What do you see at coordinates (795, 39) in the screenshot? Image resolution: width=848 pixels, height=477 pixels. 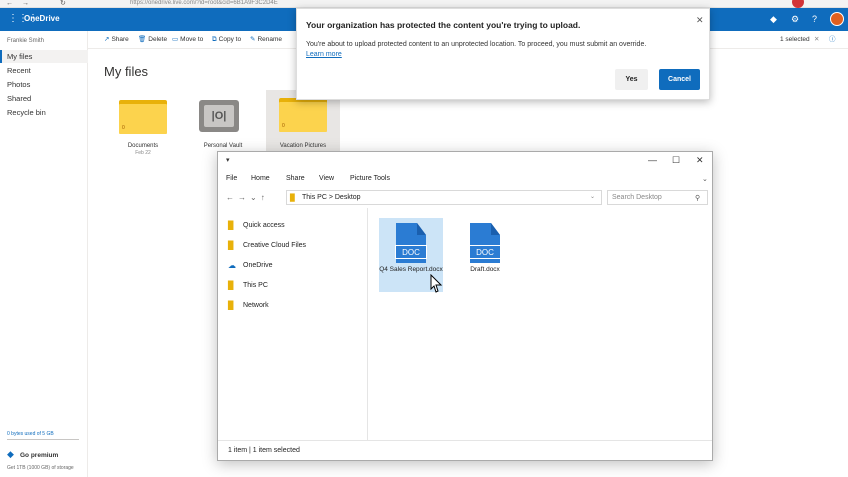 I see `selected-count: 1 selected` at bounding box center [795, 39].